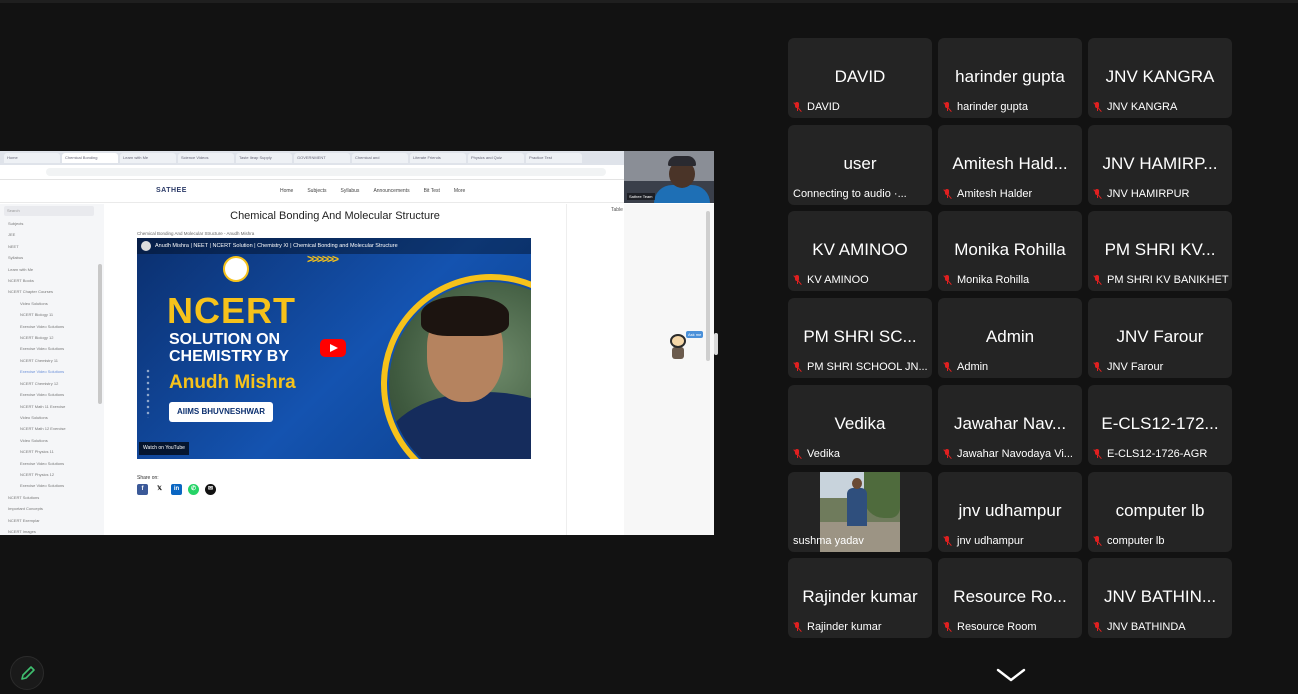 This screenshot has width=1298, height=694. I want to click on browser-tab: Chemical Bonding, so click(90, 158).